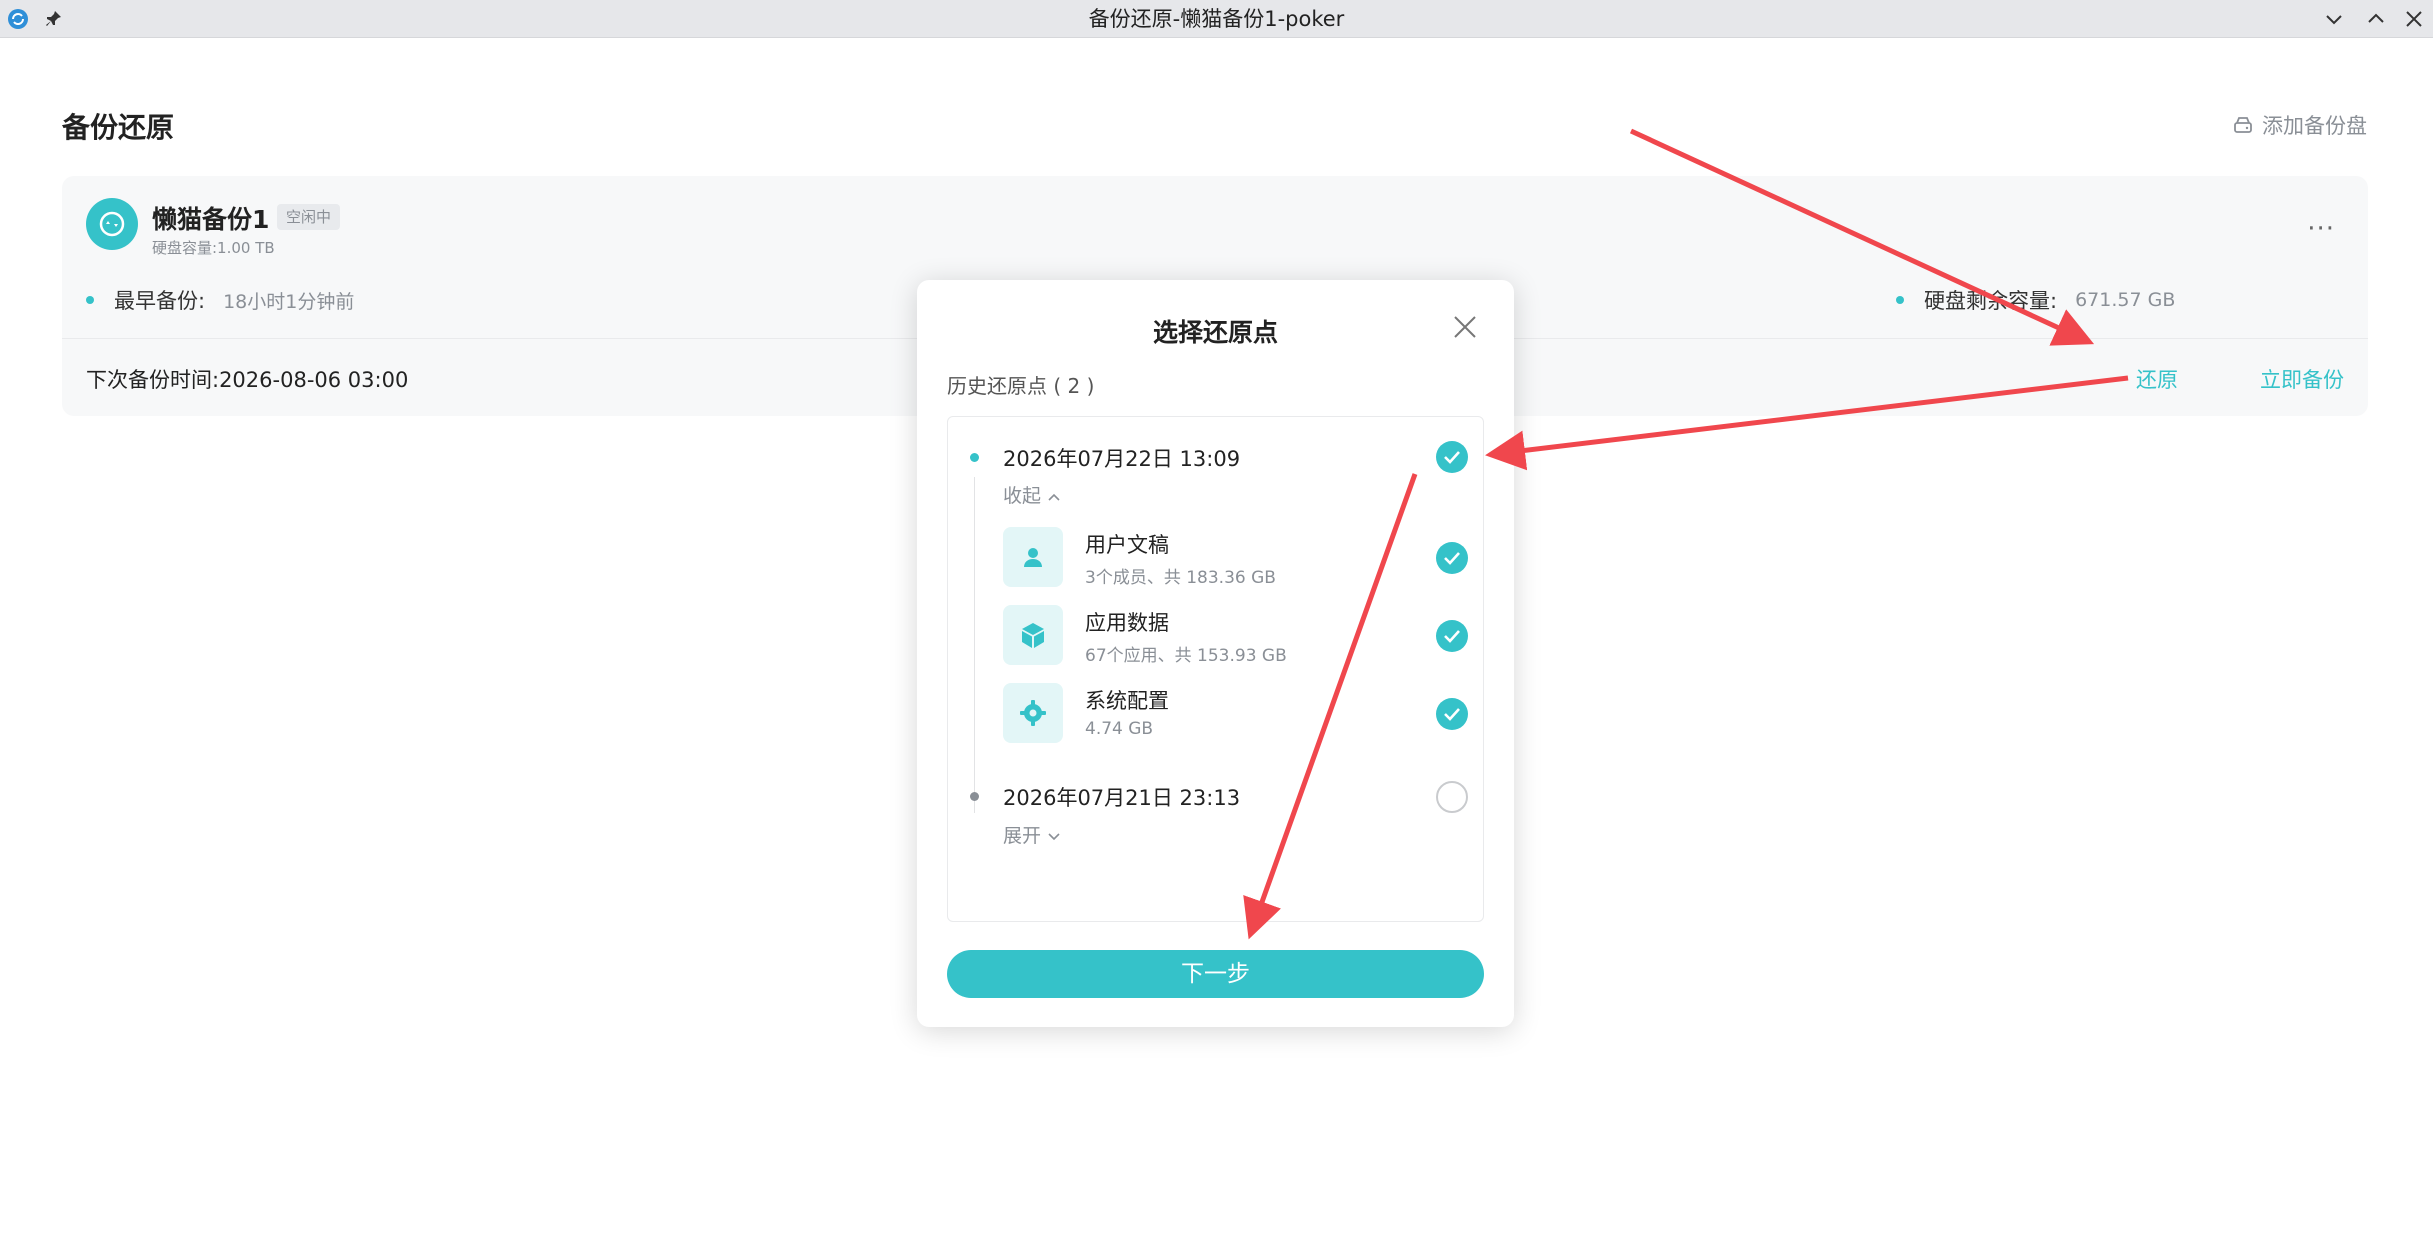 This screenshot has height=1260, width=2433. I want to click on restore-point-date: 2026年07月21日 23:13, so click(1121, 797).